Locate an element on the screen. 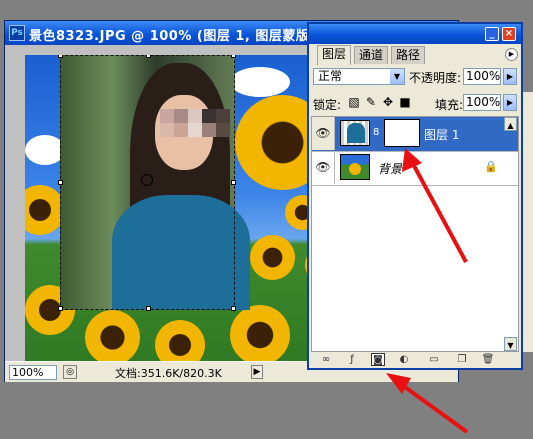  arrow-to-add-mask-button is located at coordinates (427, 403).